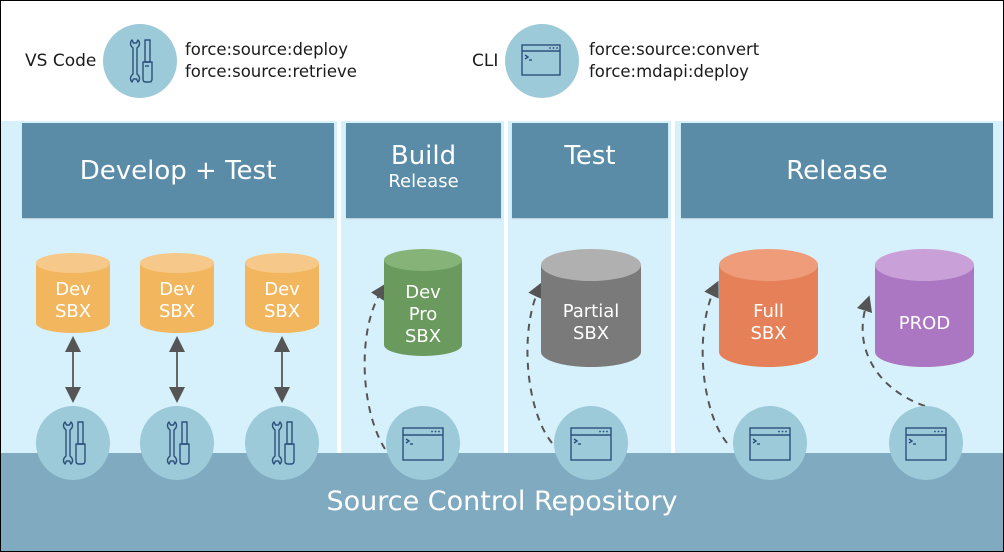 This screenshot has height=552, width=1004. I want to click on environment-dev-sbx-1: Dev SBX, so click(73, 293).